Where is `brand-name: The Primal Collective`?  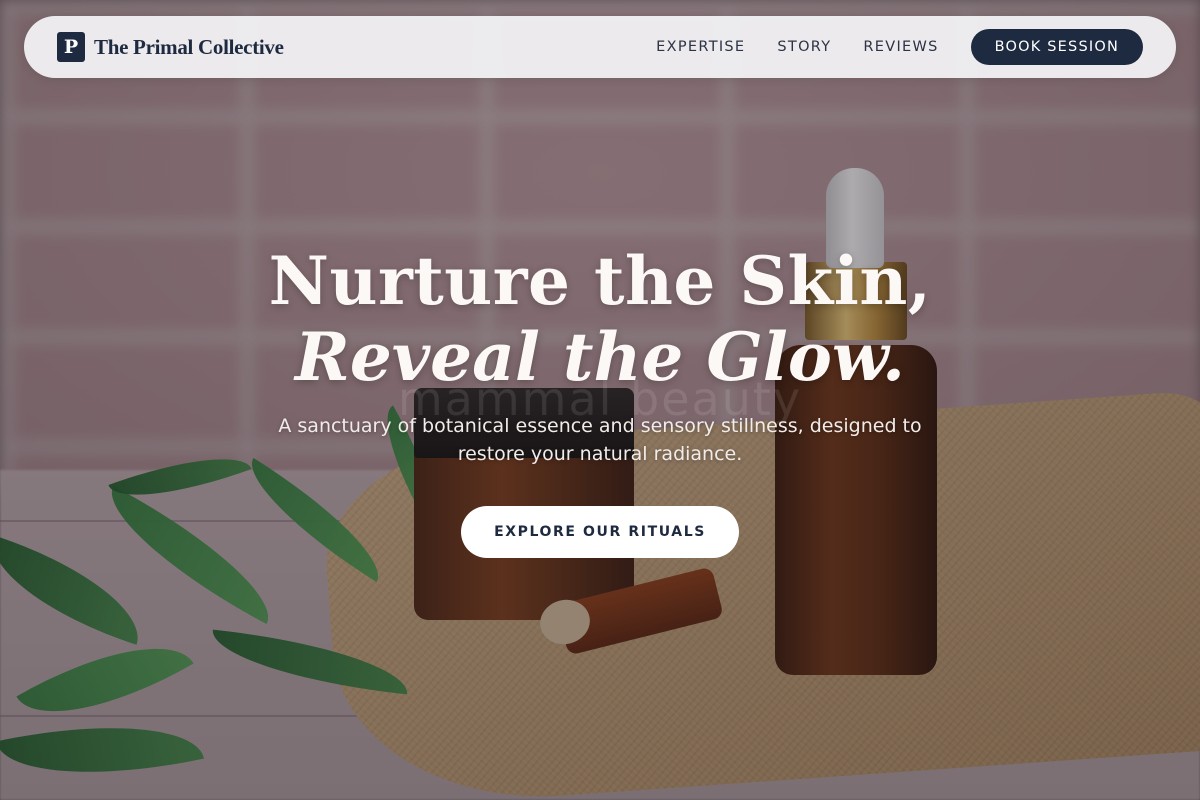
brand-name: The Primal Collective is located at coordinates (189, 47).